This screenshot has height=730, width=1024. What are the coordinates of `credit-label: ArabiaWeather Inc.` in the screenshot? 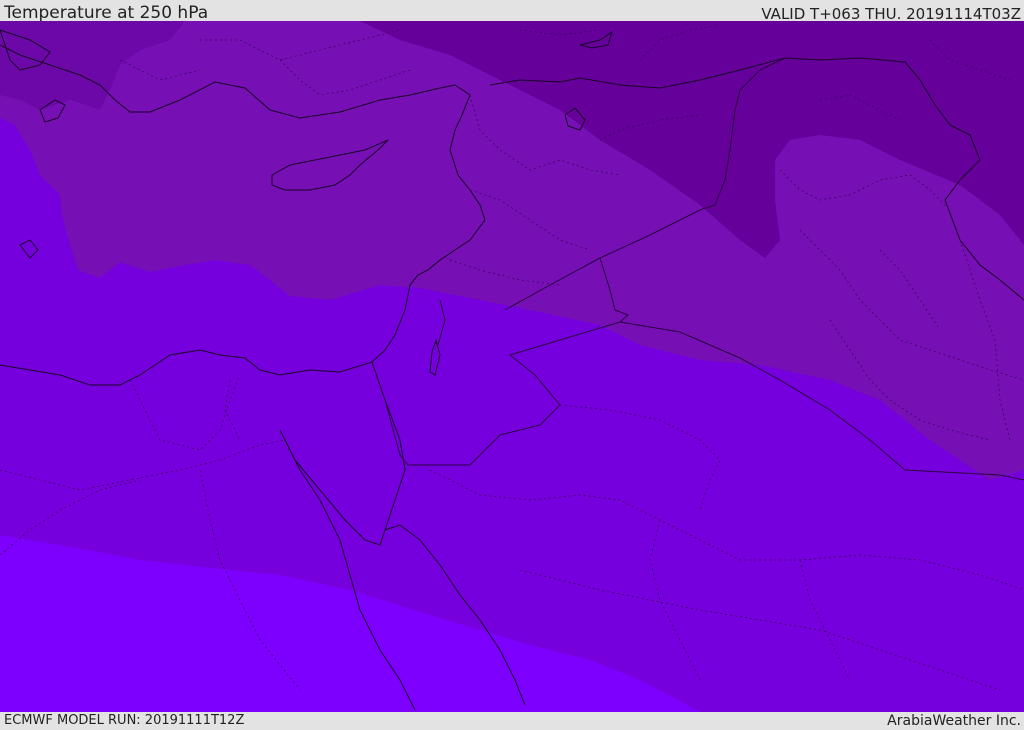 It's located at (954, 721).